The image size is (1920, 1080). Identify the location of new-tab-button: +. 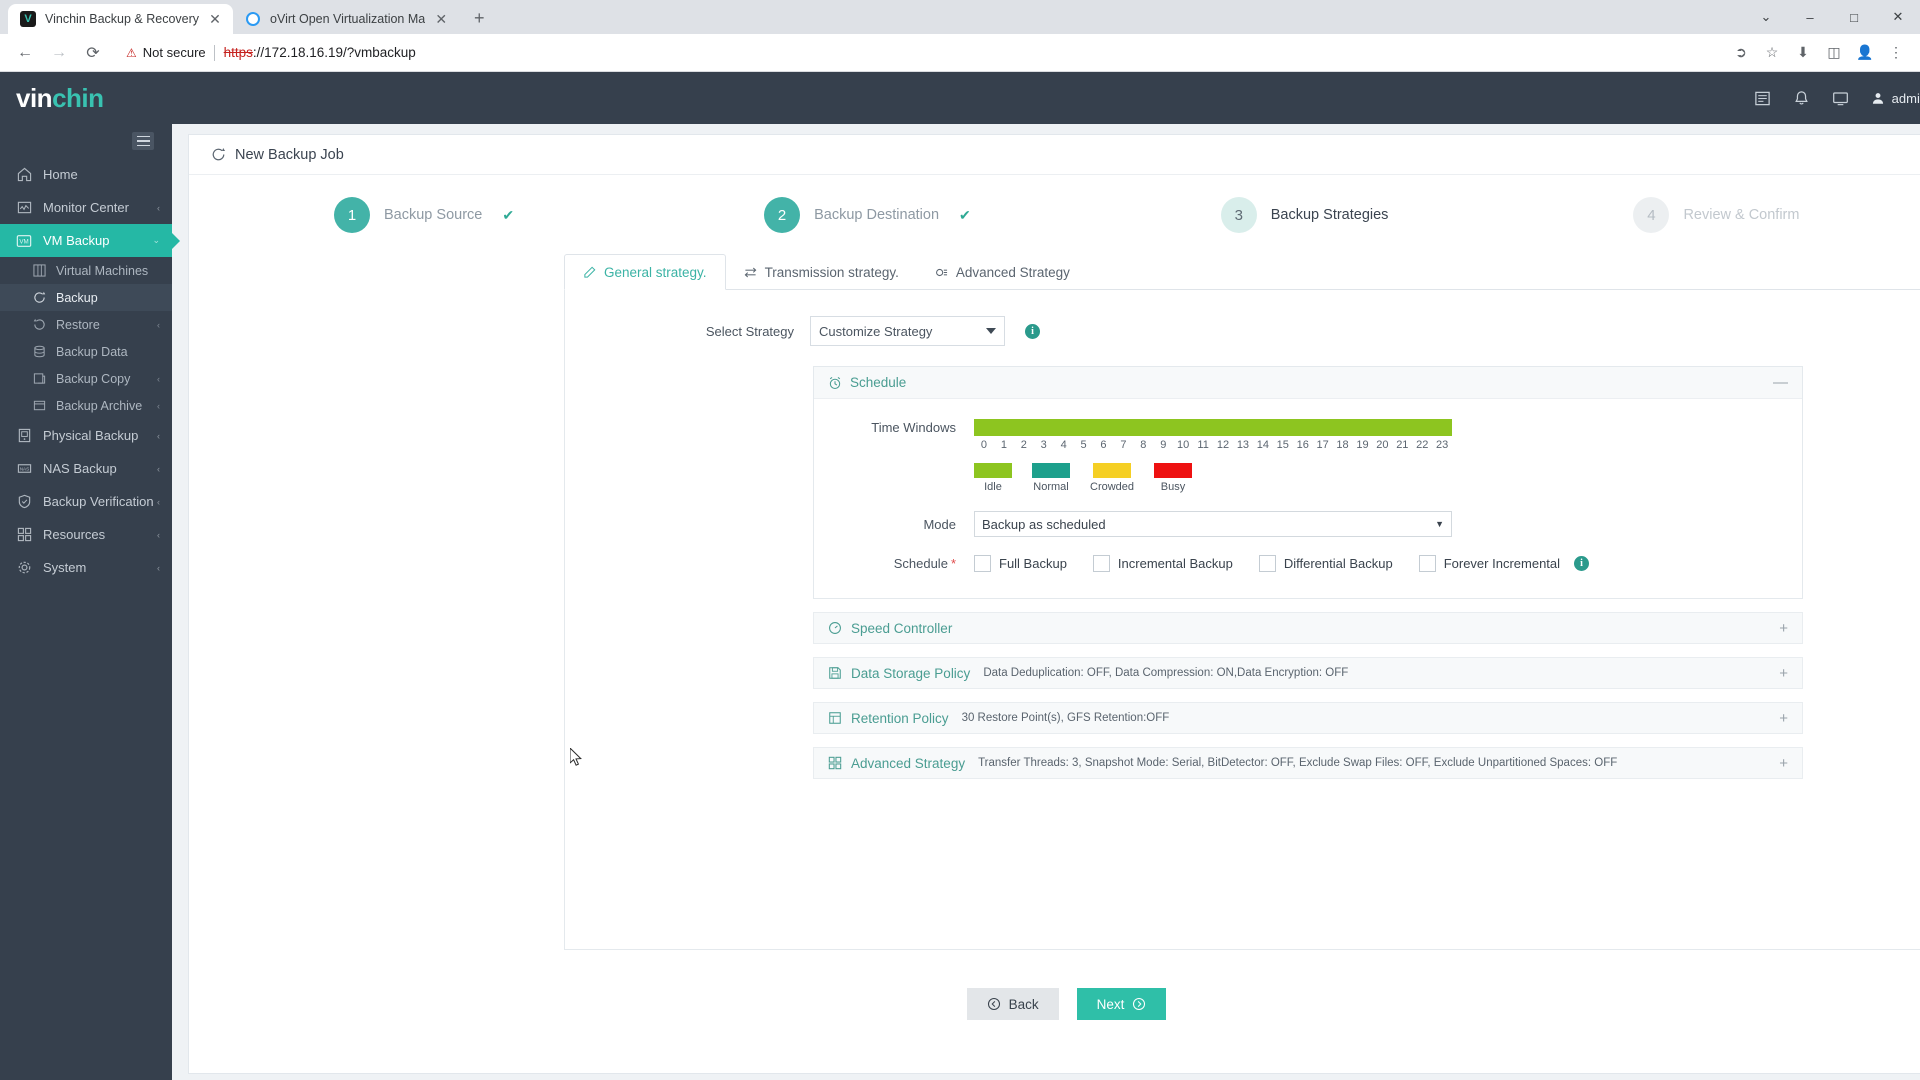
(479, 18).